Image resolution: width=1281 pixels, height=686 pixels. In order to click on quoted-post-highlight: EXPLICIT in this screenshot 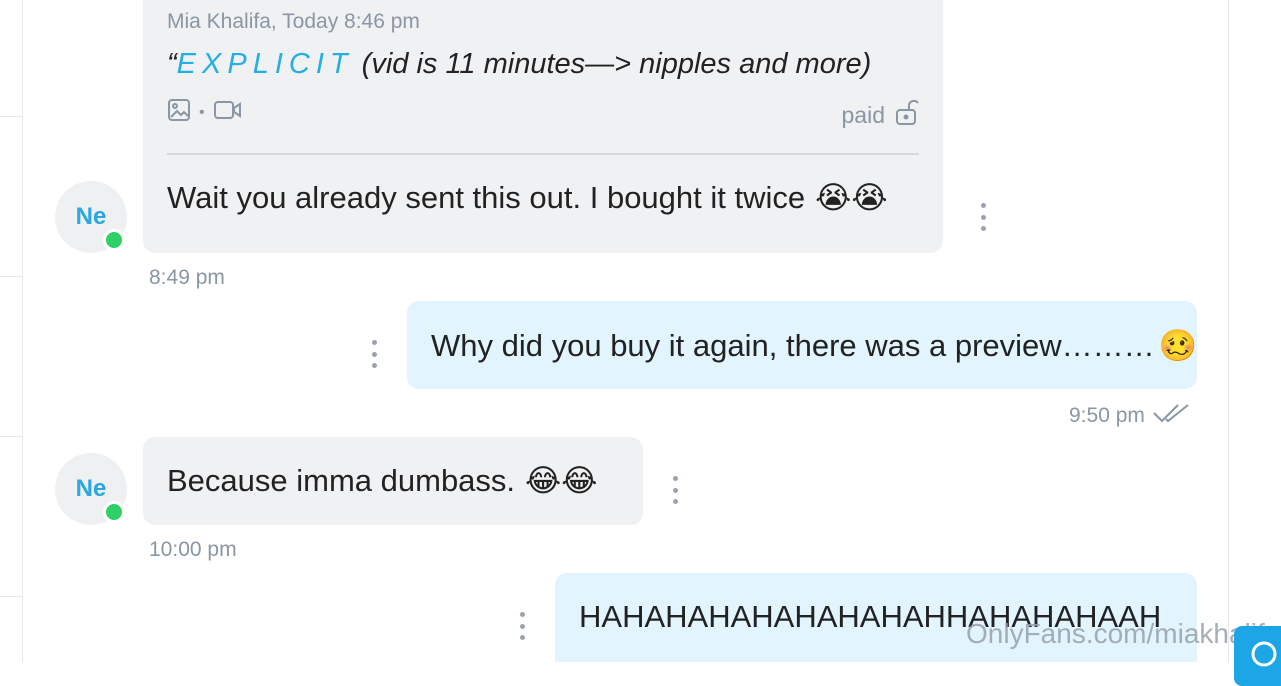, I will do `click(265, 64)`.